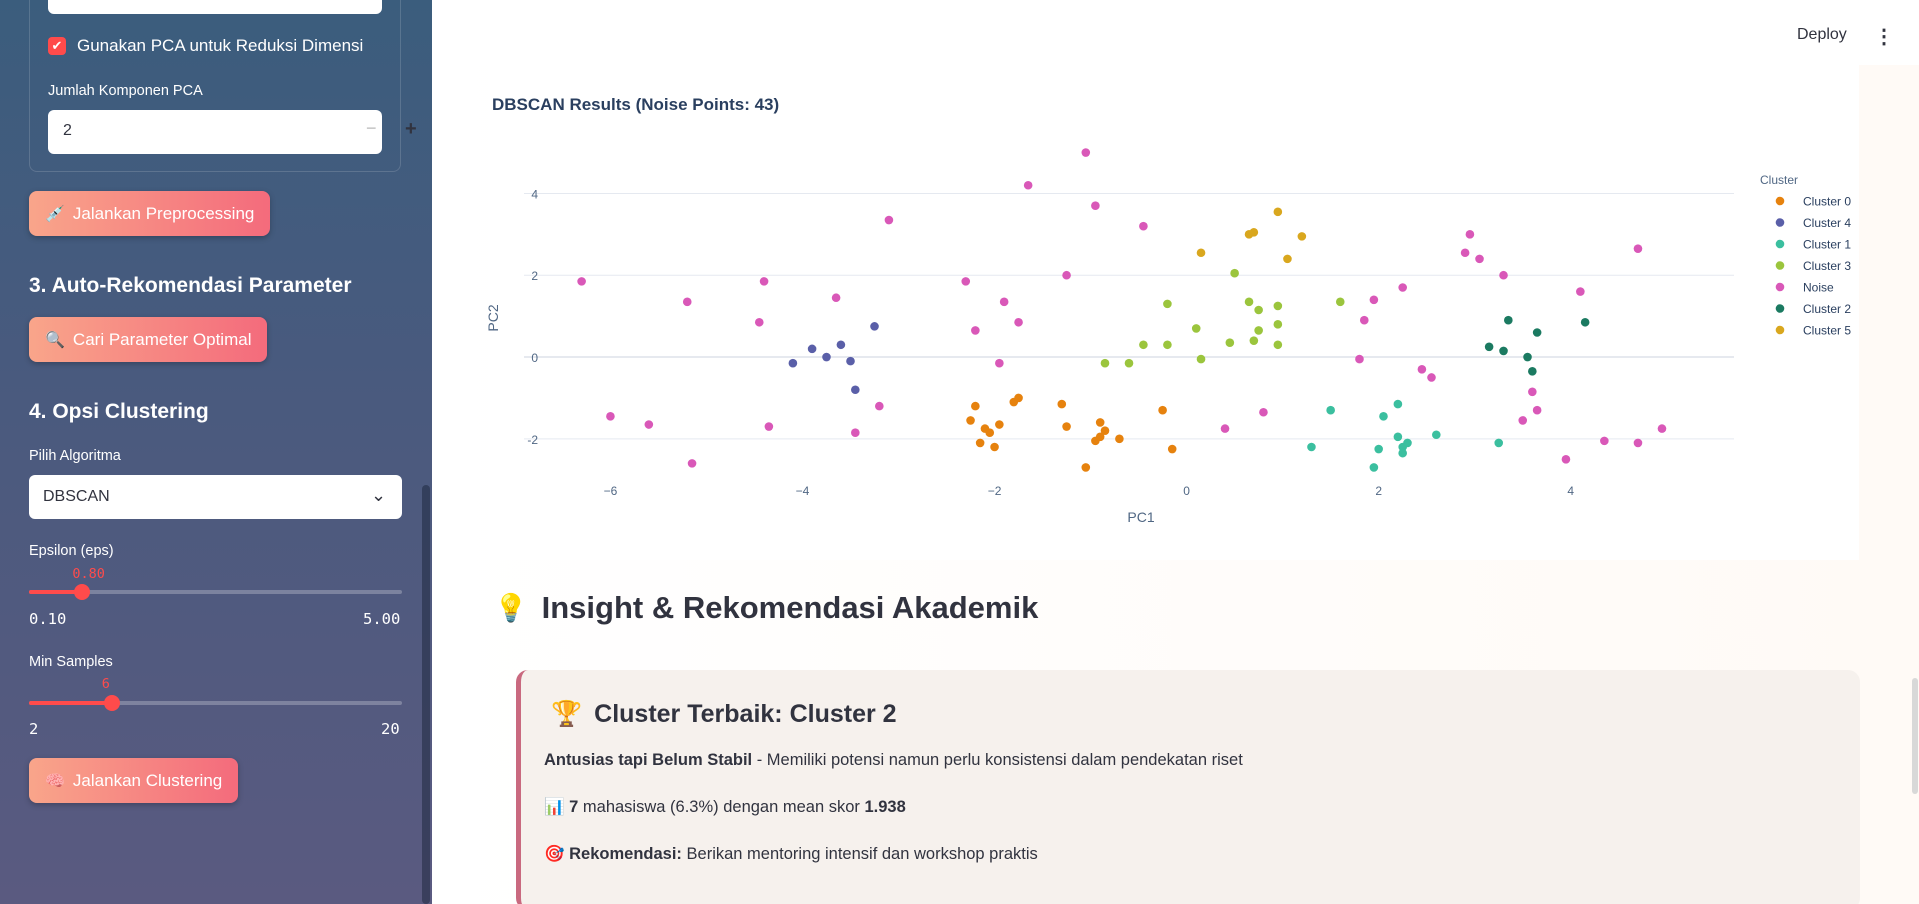  What do you see at coordinates (232, 132) in the screenshot?
I see `pca-components-input: 2 − +` at bounding box center [232, 132].